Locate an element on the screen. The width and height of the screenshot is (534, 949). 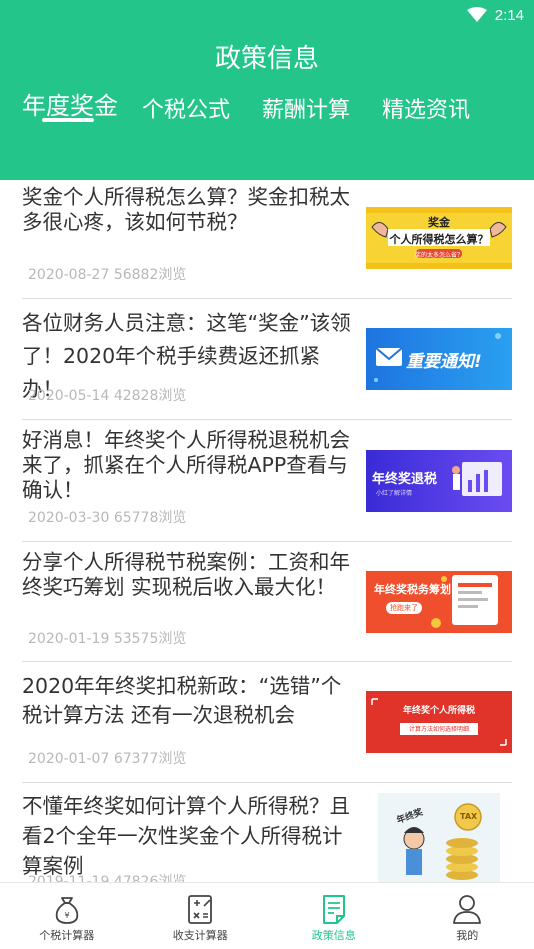
status-time: 2:14 is located at coordinates (509, 15).